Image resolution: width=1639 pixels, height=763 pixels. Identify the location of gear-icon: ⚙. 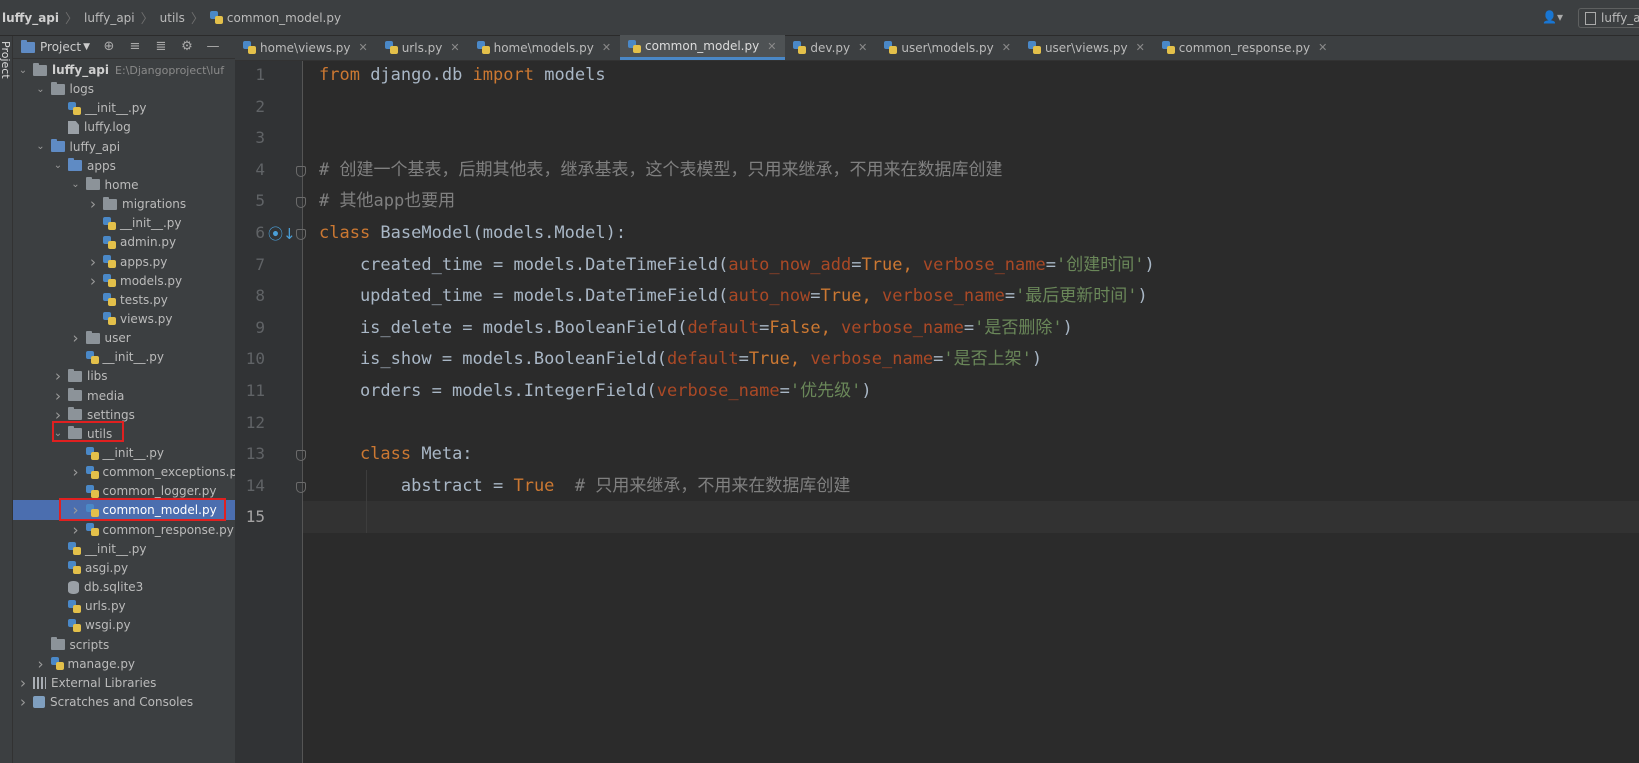
(187, 47).